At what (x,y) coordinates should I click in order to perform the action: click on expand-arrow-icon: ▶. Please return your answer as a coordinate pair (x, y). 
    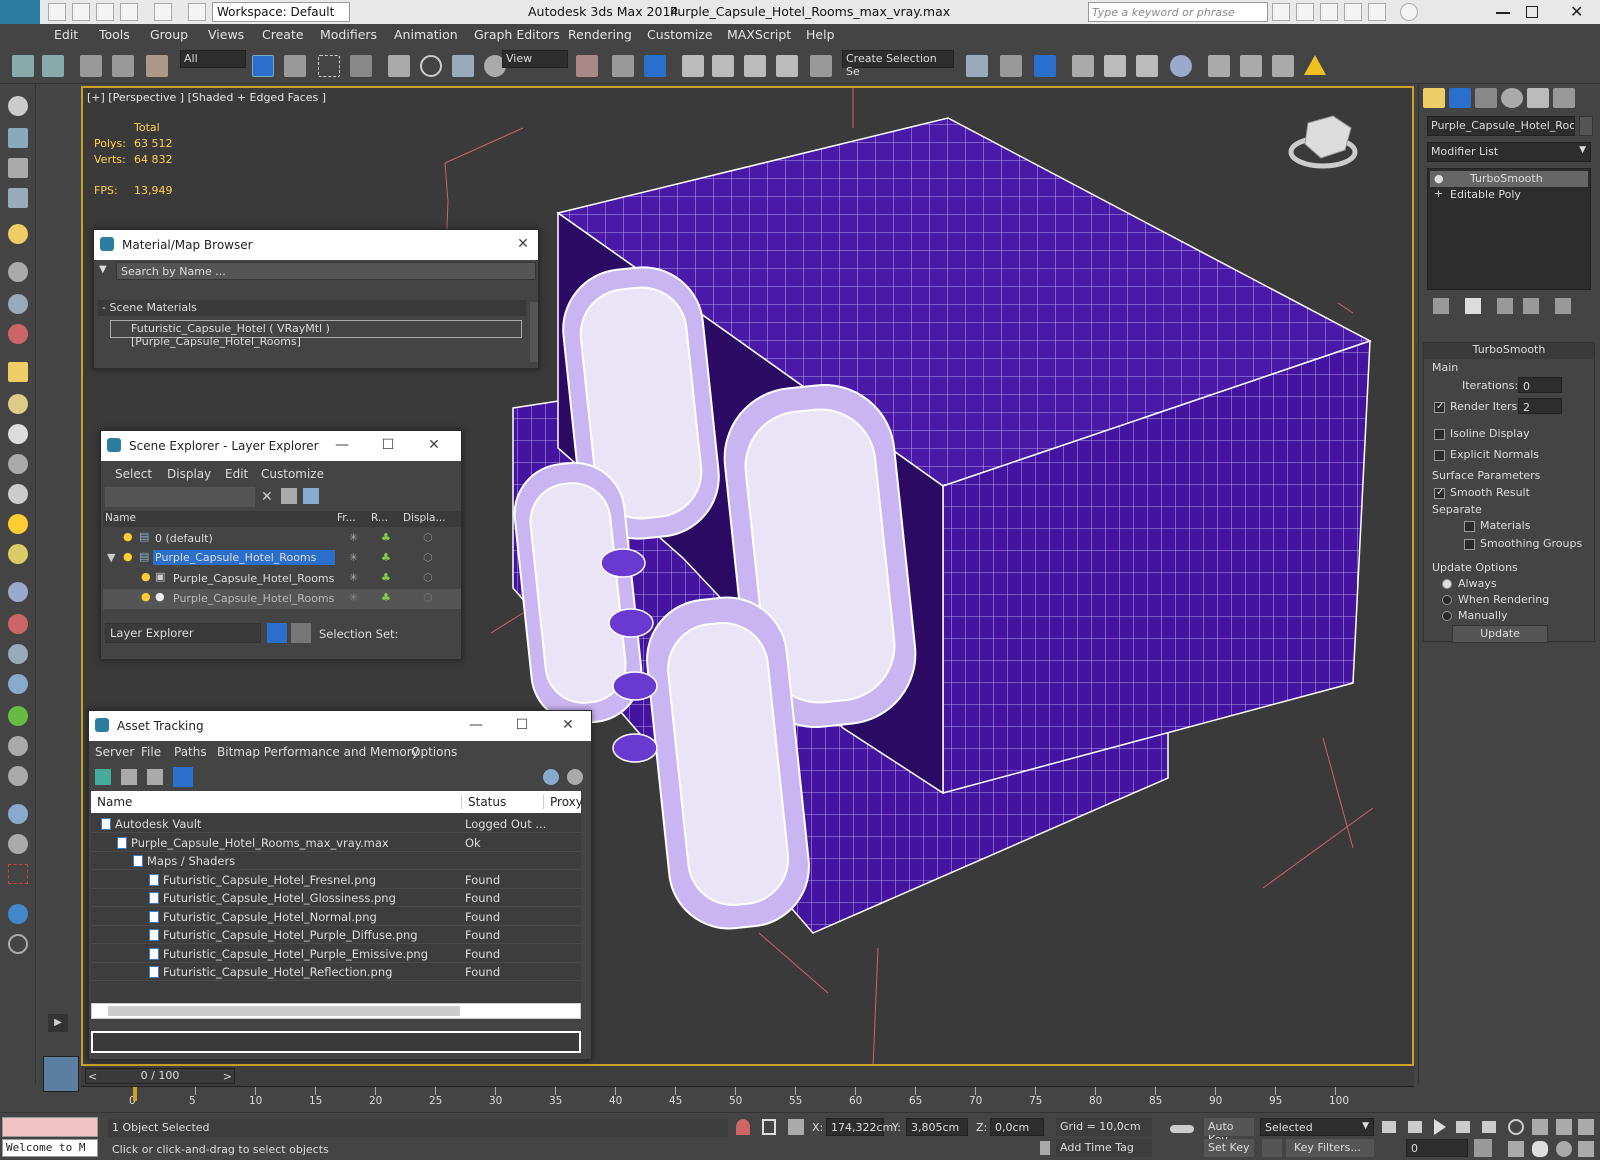
    Looking at the image, I should click on (58, 1023).